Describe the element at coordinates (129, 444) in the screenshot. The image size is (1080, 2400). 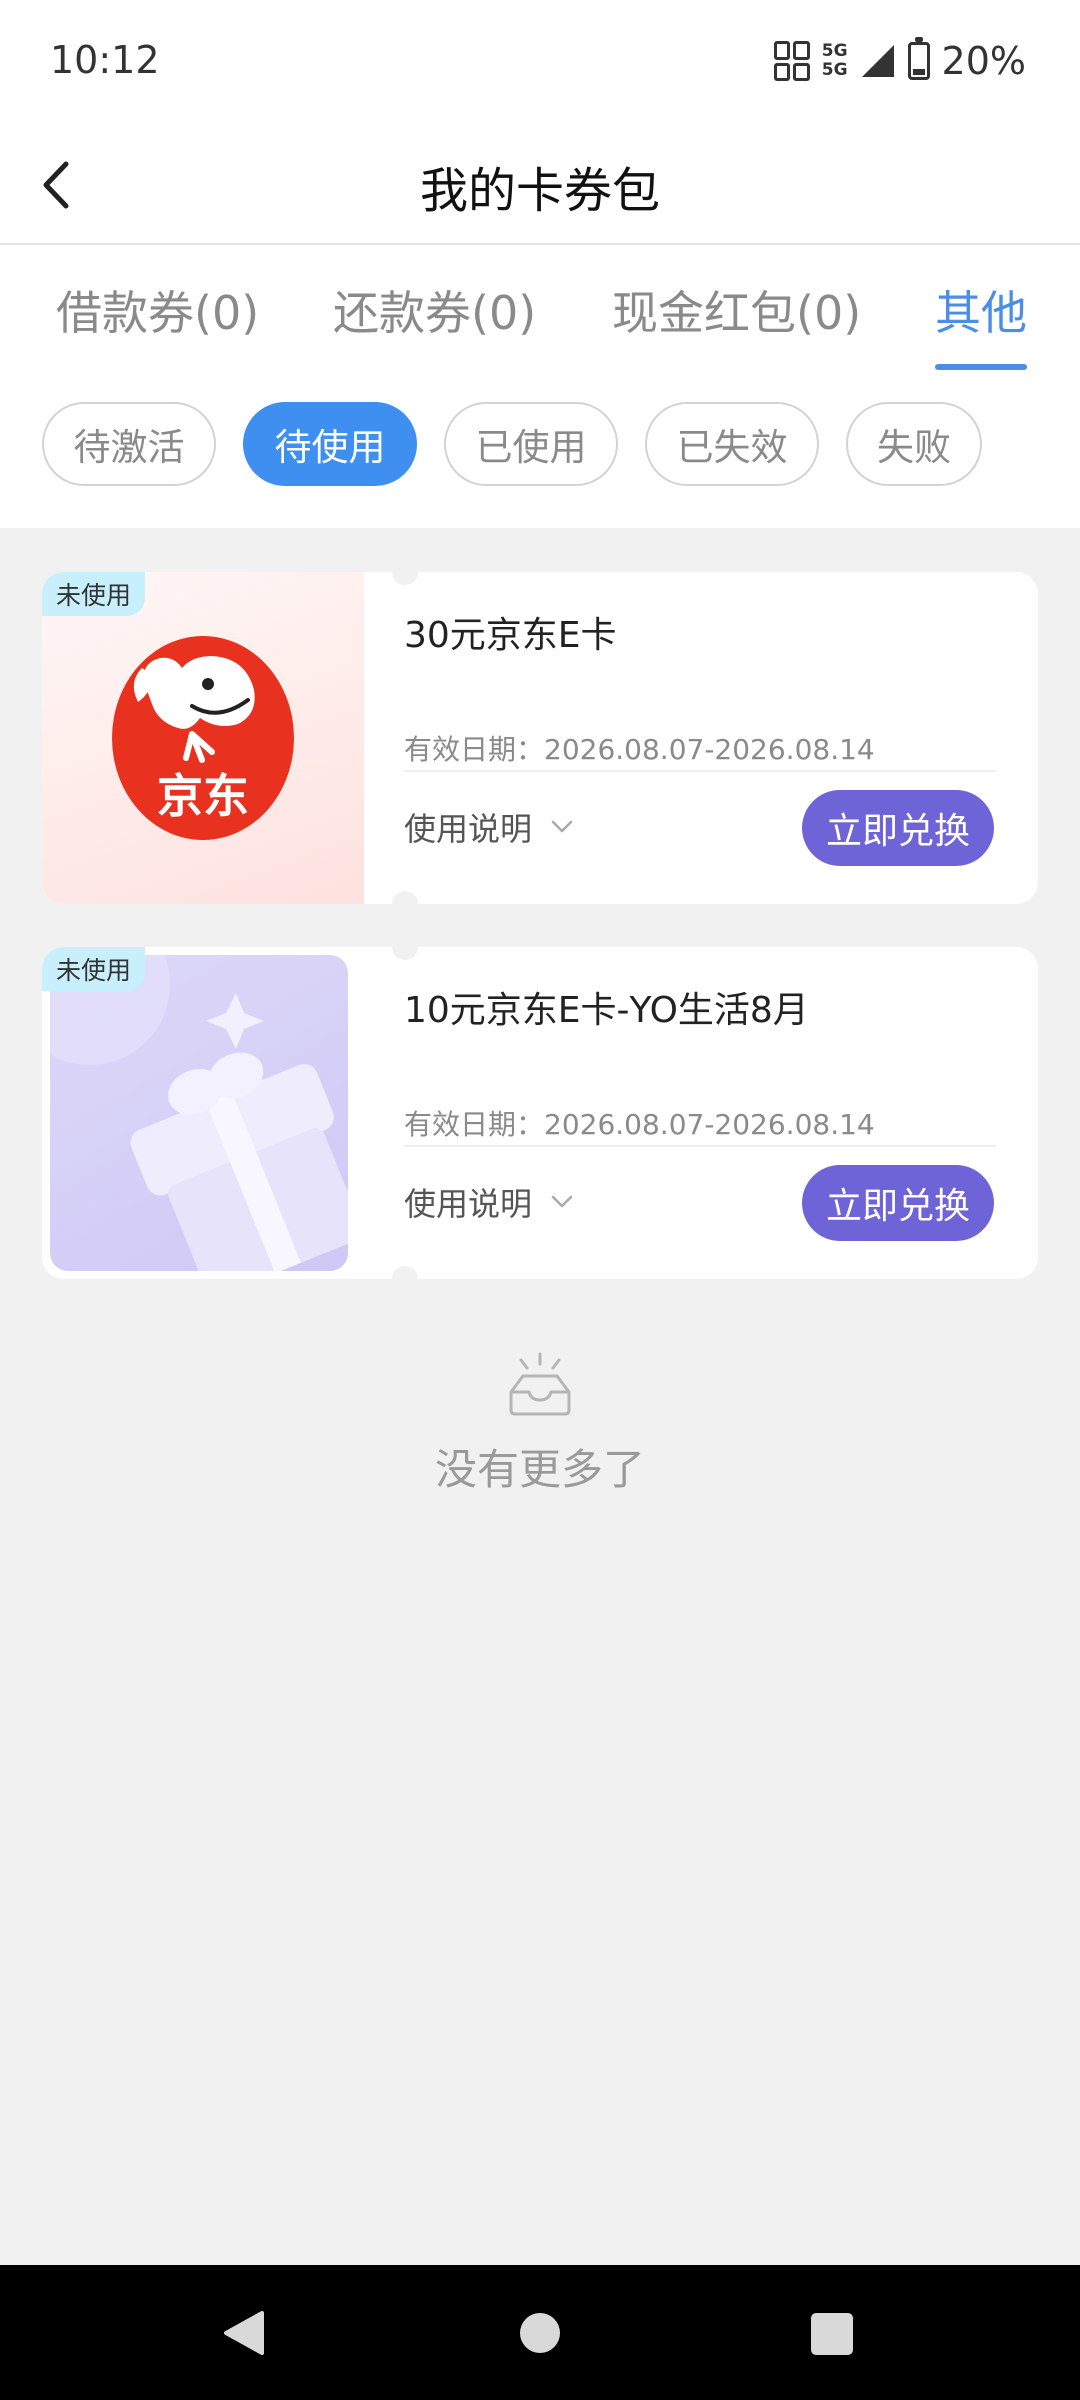
I see `filter-pending-activation: 待激活` at that location.